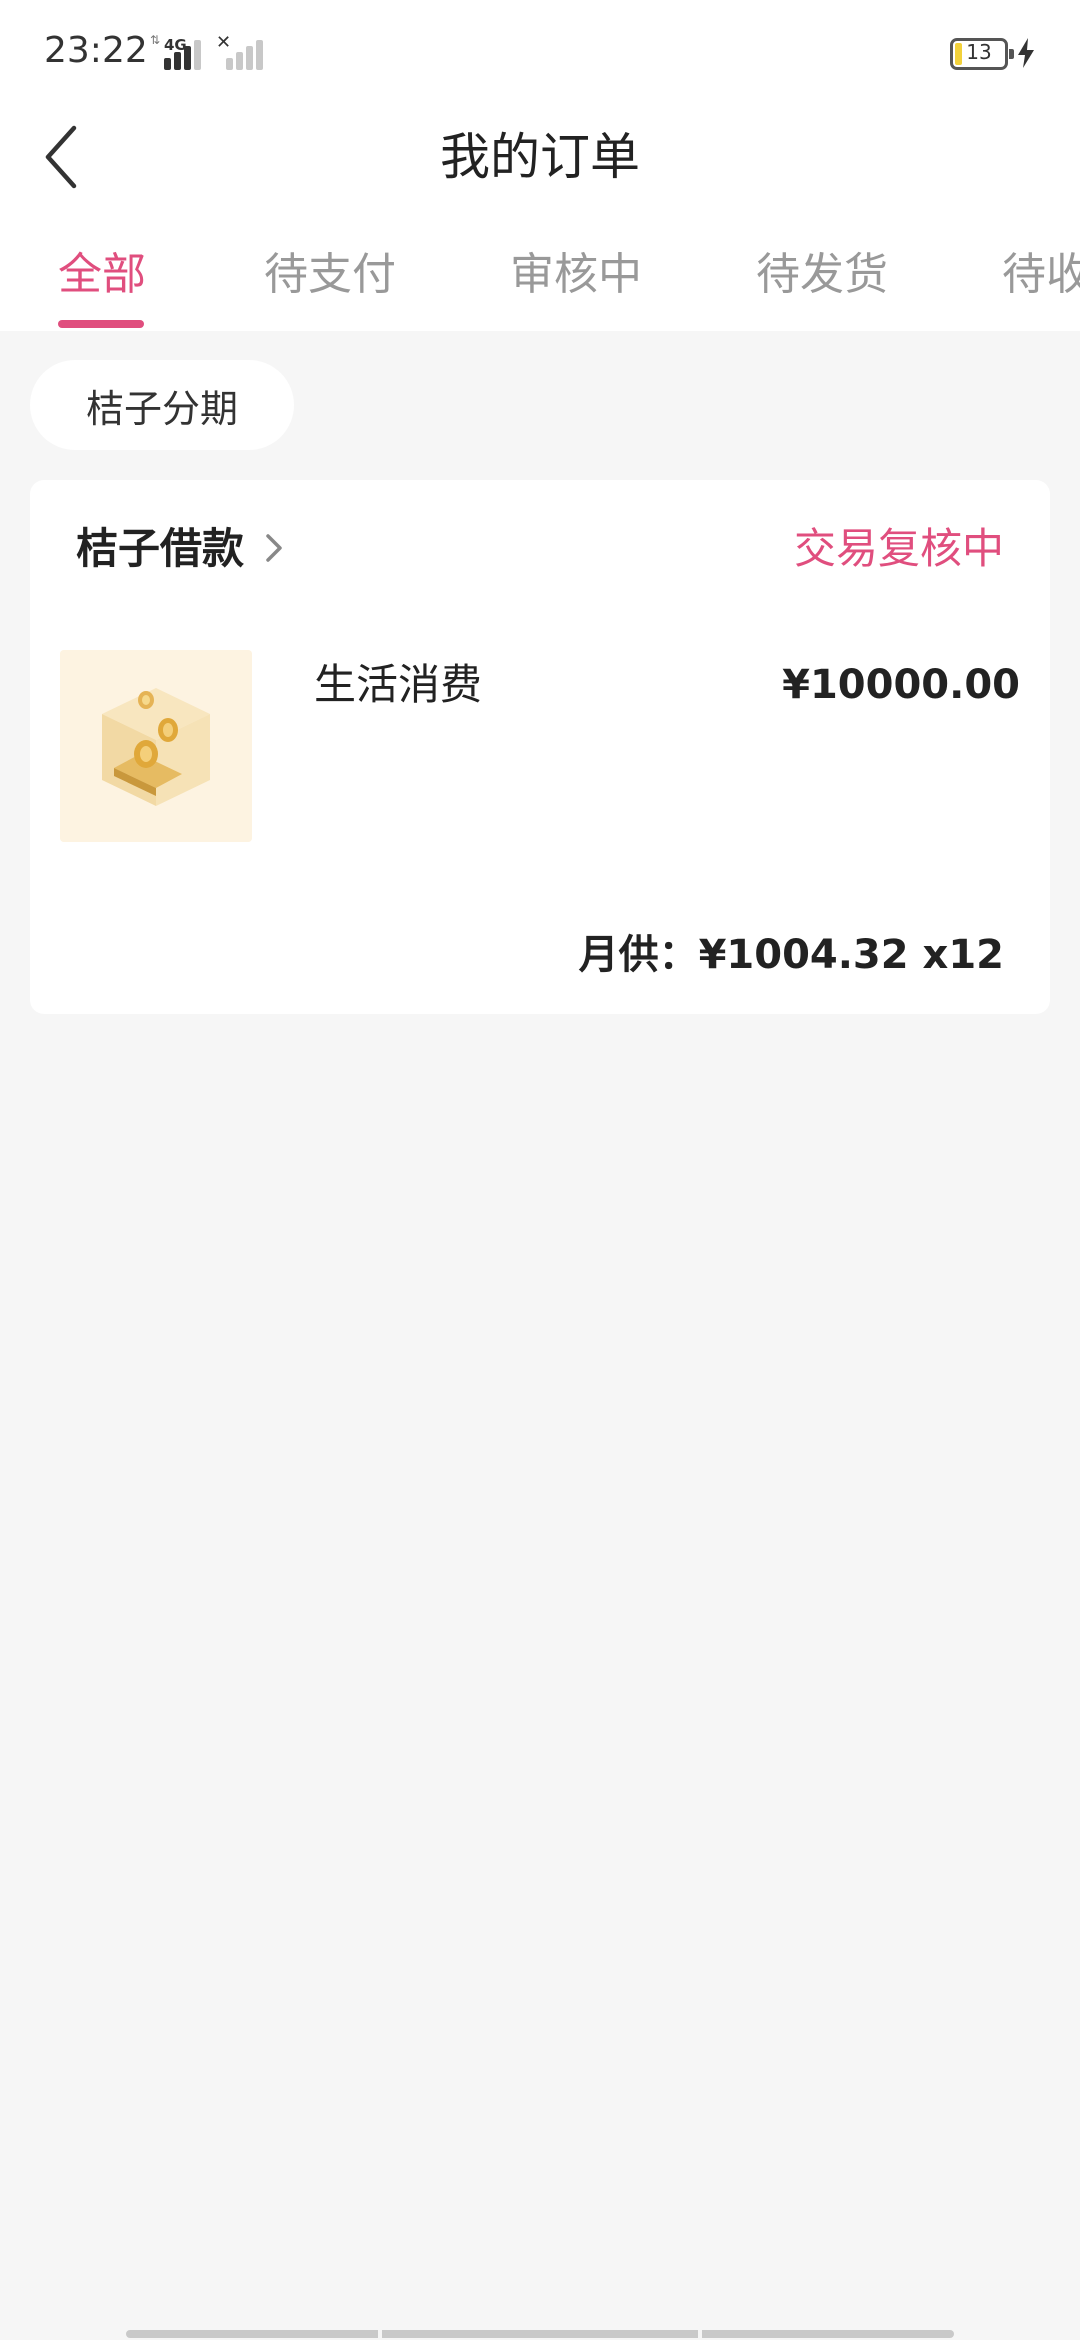 The height and width of the screenshot is (2340, 1080). Describe the element at coordinates (241, 53) in the screenshot. I see `signal-no-sim-icon` at that location.